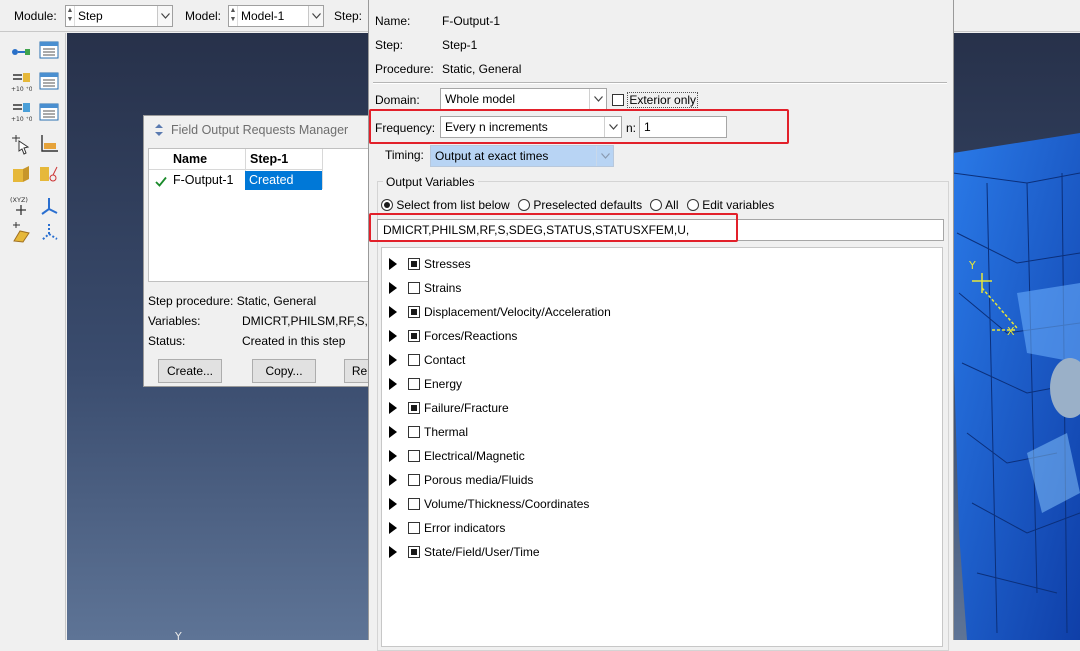 The image size is (1080, 651). I want to click on step-label: Step:, so click(348, 16).